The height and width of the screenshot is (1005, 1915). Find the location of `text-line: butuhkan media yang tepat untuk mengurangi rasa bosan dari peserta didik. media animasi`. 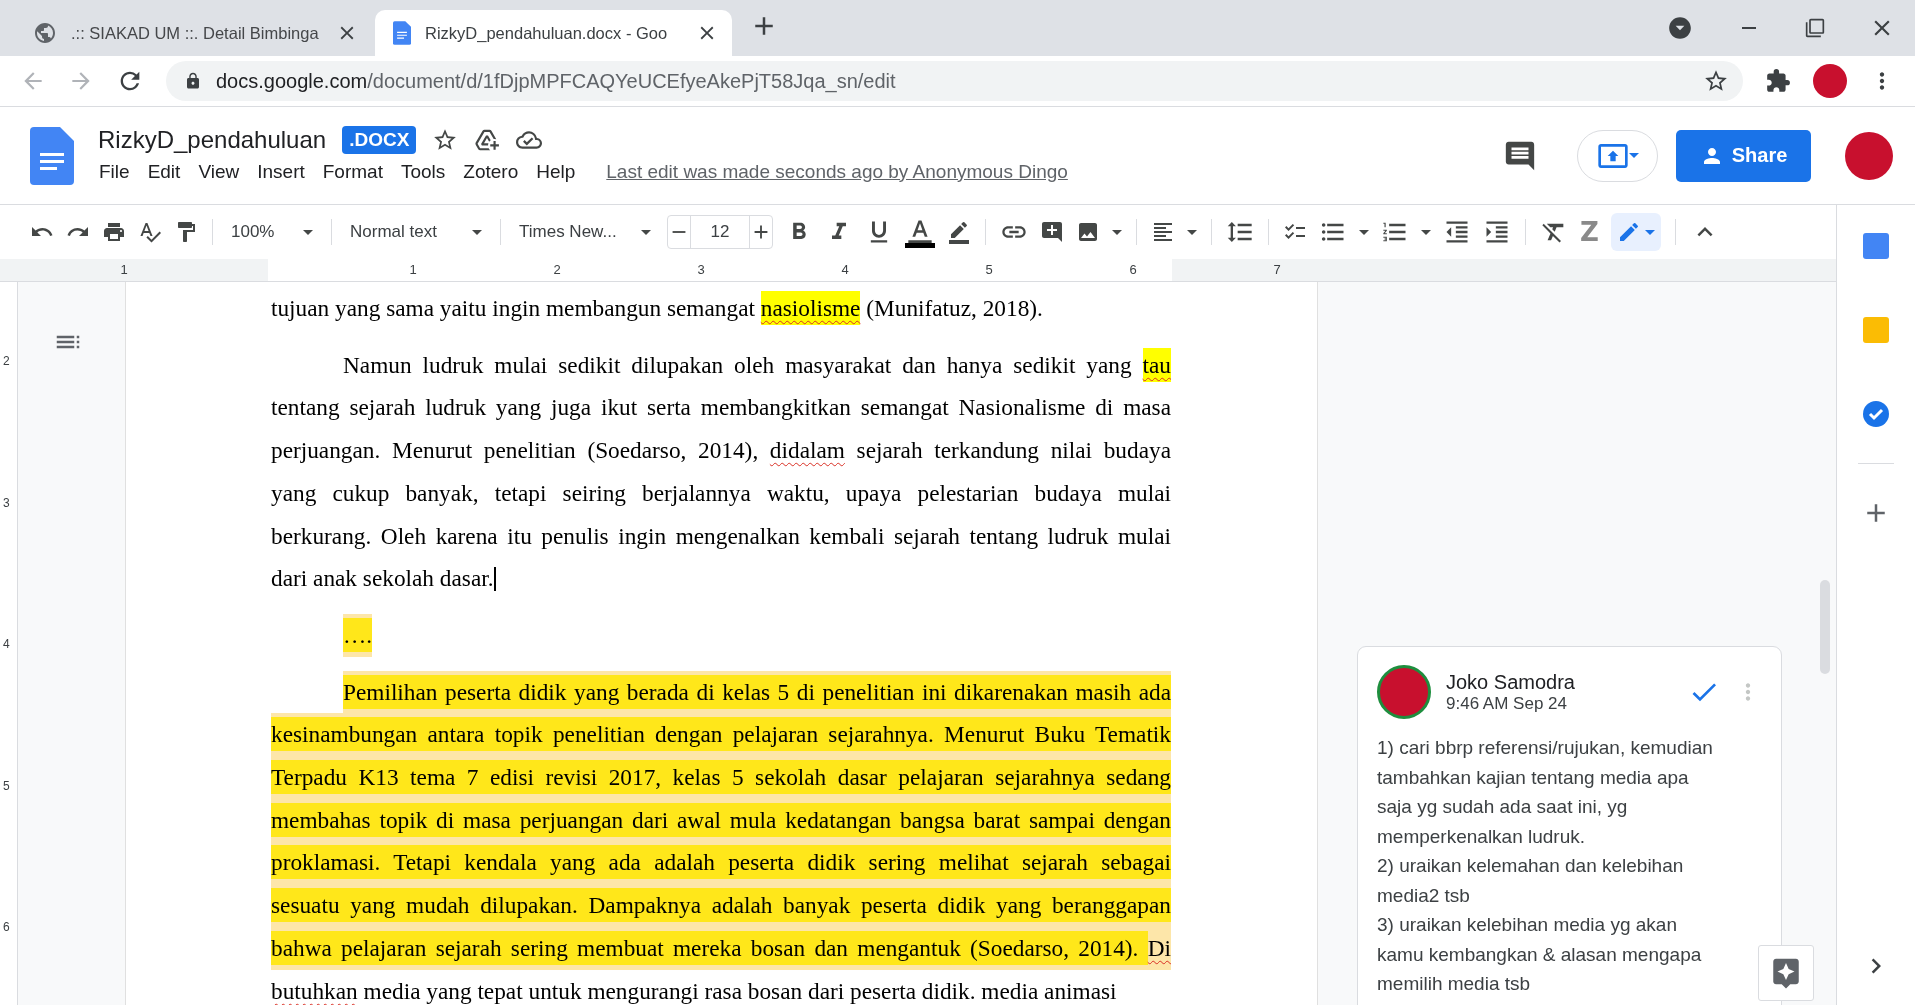

text-line: butuhkan media yang tepat untuk mengurangi rasa bosan dari peserta didik. media animasi is located at coordinates (694, 990).